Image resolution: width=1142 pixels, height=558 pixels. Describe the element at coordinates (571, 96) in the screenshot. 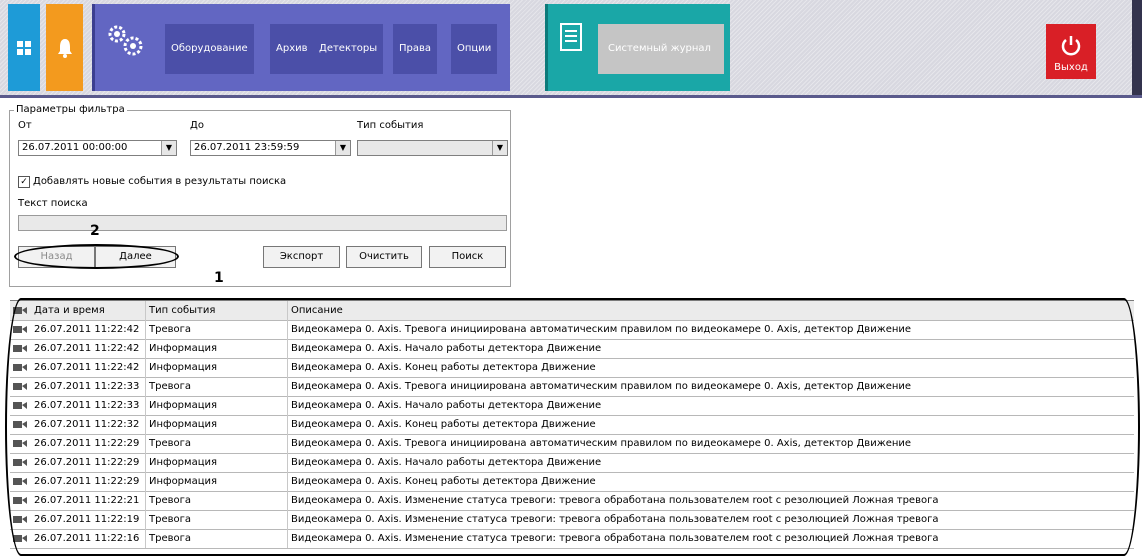

I see `toolbar-divider` at that location.